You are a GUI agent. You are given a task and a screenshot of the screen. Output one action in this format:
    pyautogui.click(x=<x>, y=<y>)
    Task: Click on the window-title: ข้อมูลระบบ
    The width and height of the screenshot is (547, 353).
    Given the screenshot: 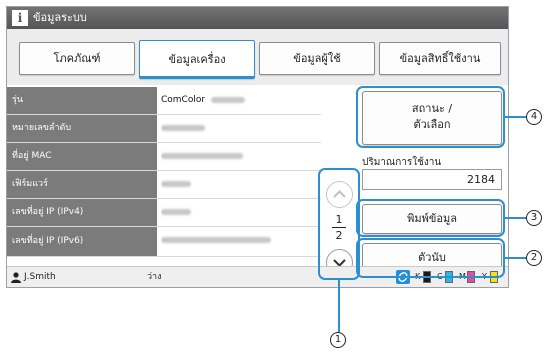 What is the action you would take?
    pyautogui.click(x=60, y=17)
    